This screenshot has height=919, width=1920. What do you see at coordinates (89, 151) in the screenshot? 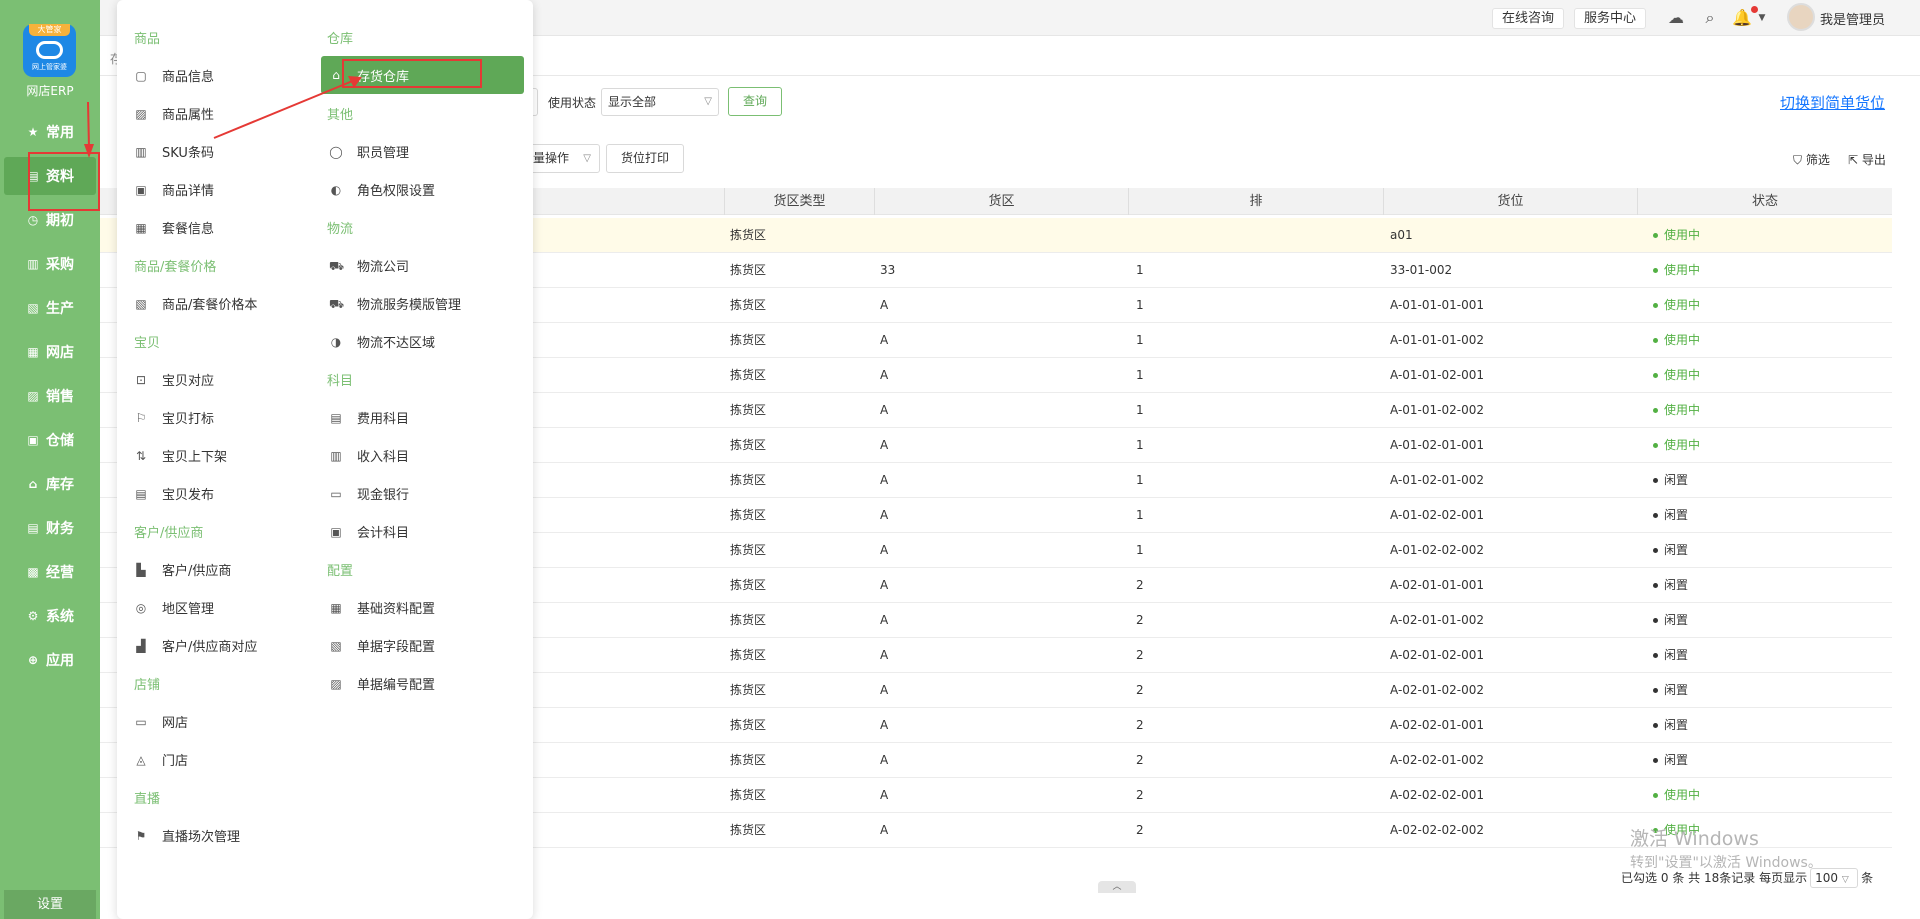
I see `annotation-arrowhead-down` at bounding box center [89, 151].